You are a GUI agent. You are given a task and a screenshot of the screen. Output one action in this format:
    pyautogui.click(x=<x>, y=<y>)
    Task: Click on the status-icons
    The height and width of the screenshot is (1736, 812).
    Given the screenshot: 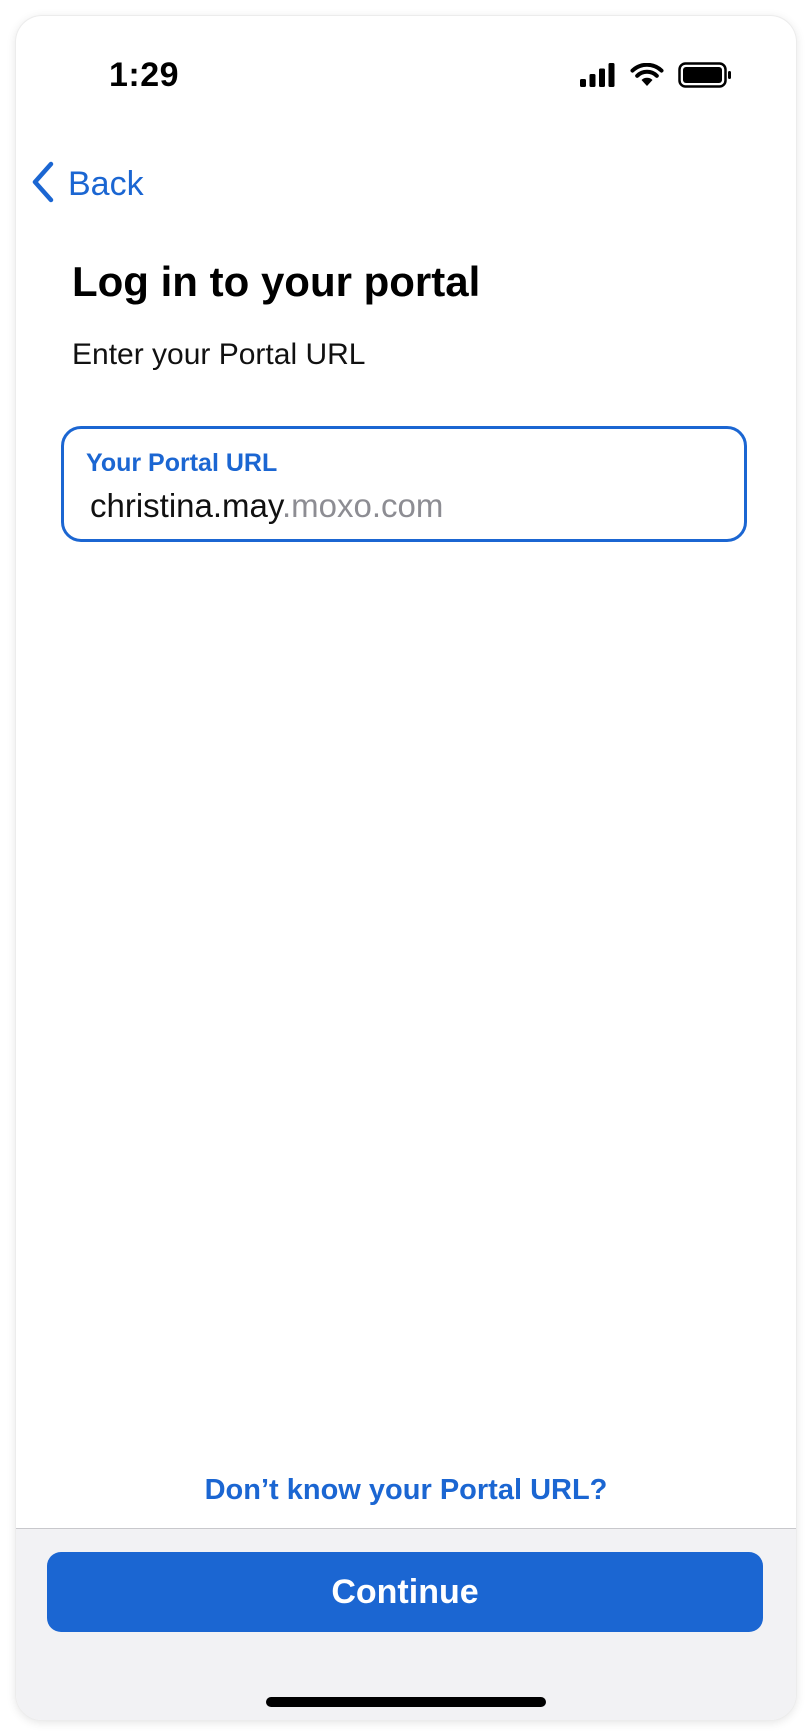 What is the action you would take?
    pyautogui.click(x=656, y=77)
    